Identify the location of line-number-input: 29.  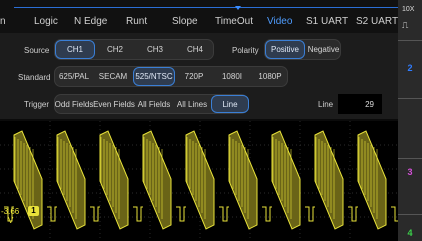
(360, 104).